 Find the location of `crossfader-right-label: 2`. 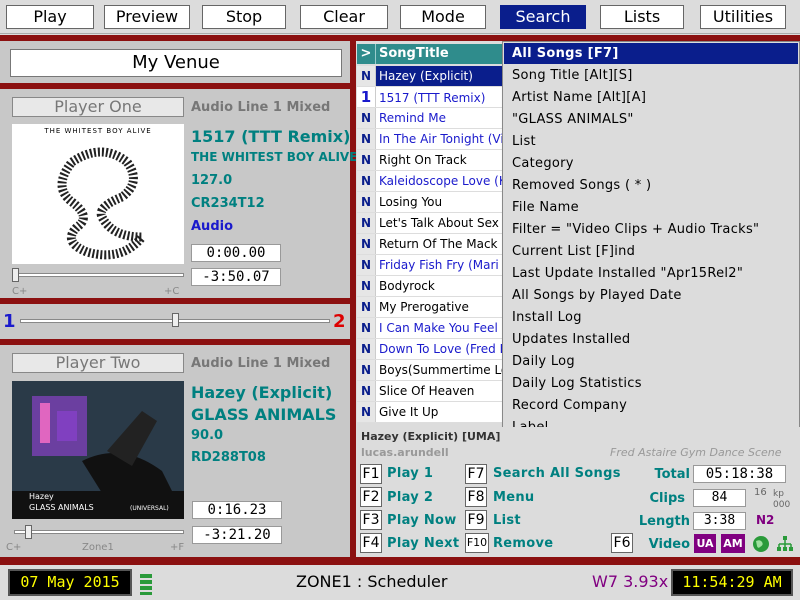

crossfader-right-label: 2 is located at coordinates (339, 321).